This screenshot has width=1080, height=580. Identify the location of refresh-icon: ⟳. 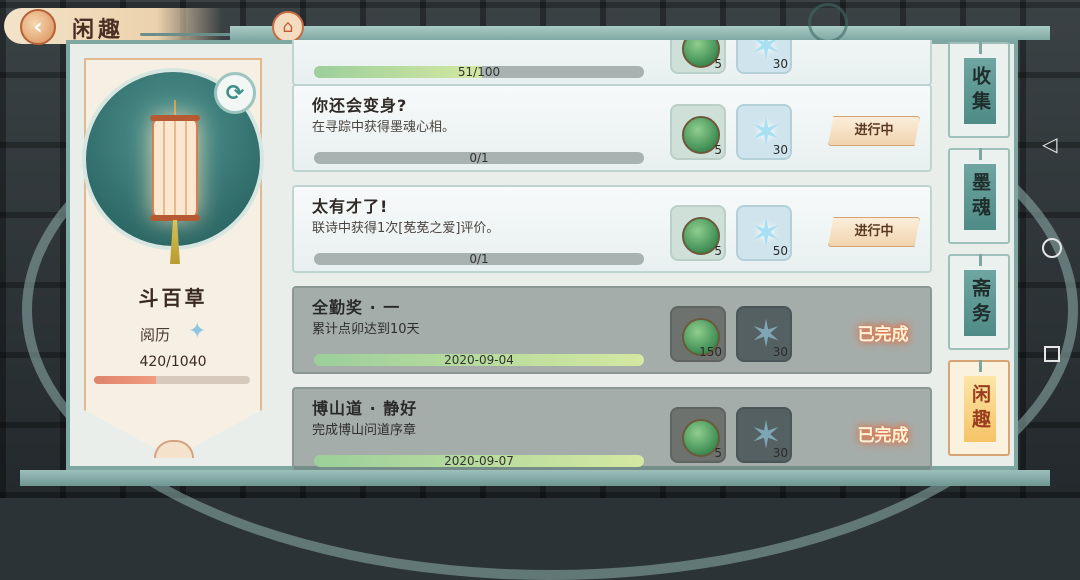
(235, 93).